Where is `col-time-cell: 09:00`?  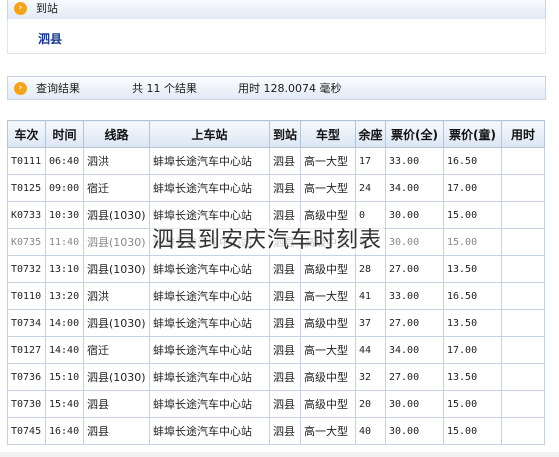 col-time-cell: 09:00 is located at coordinates (64, 188).